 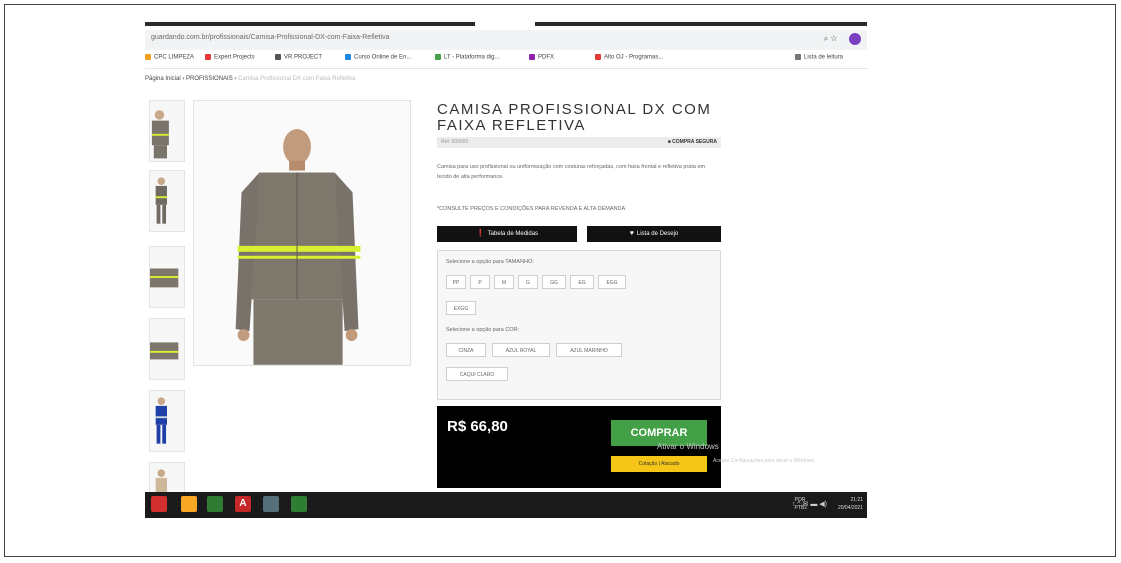 What do you see at coordinates (513, 234) in the screenshot?
I see `size-table-label: Tabela de Medidas` at bounding box center [513, 234].